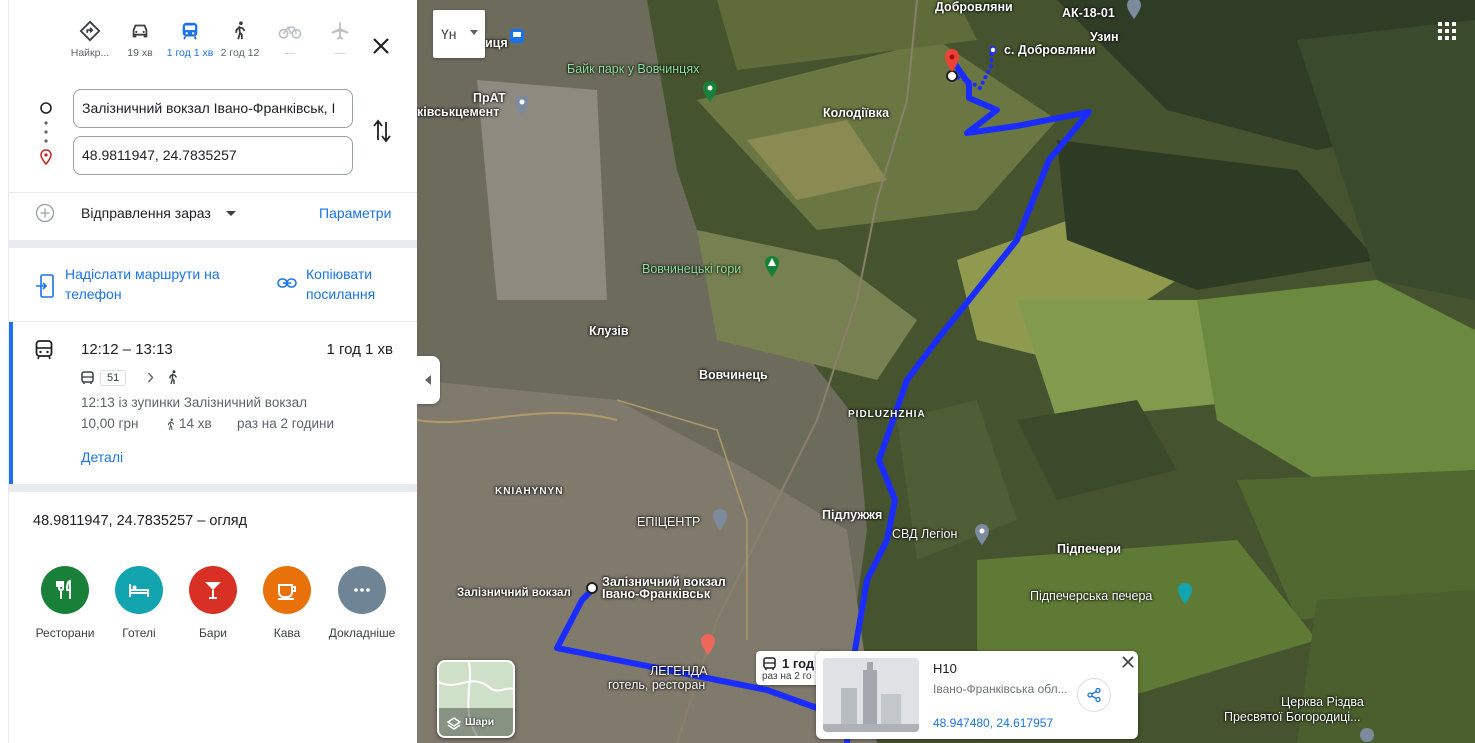 The image size is (1475, 743). What do you see at coordinates (213, 108) in the screenshot?
I see `origin-input: Залізничний вокзал Івано-Франківськ, І` at bounding box center [213, 108].